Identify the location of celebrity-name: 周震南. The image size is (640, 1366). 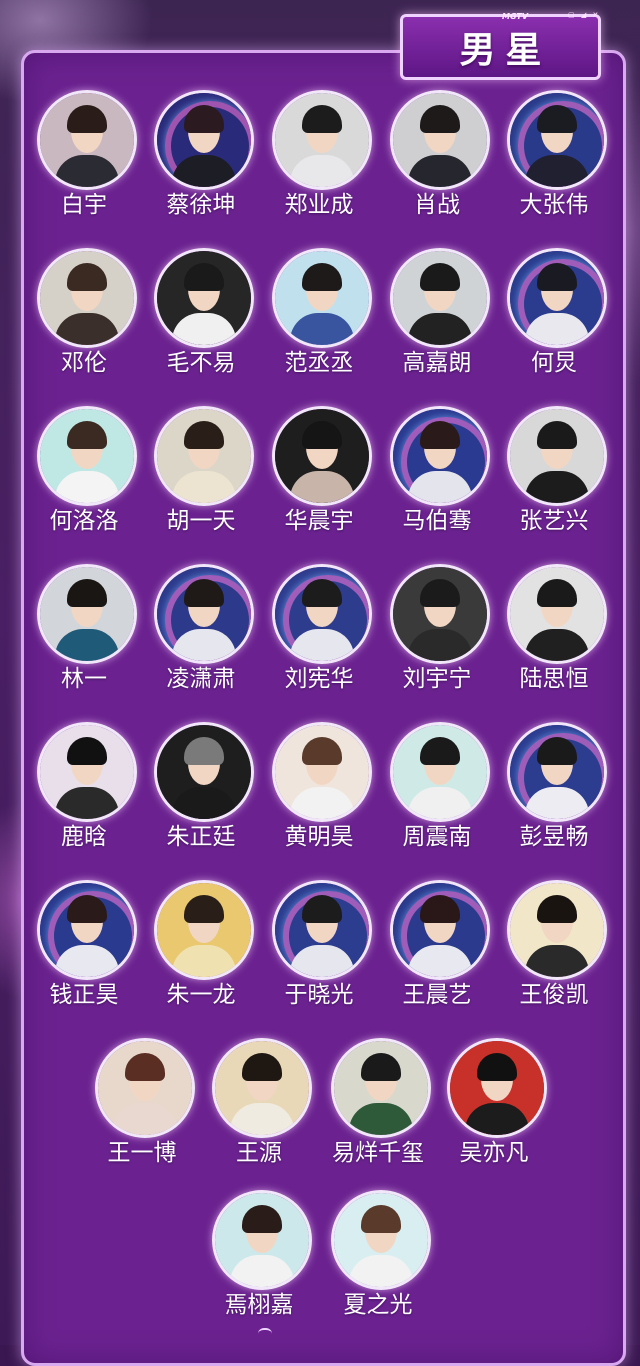
(437, 837).